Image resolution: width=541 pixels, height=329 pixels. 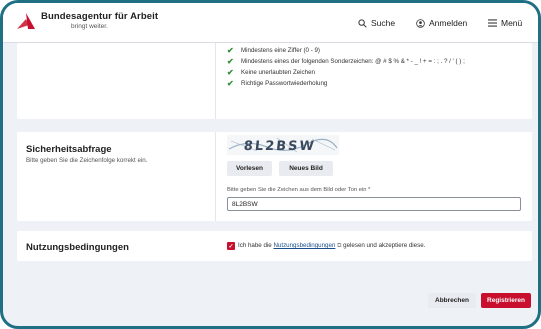 What do you see at coordinates (99, 16) in the screenshot?
I see `brand-name: Bundesagentur für Arbeit` at bounding box center [99, 16].